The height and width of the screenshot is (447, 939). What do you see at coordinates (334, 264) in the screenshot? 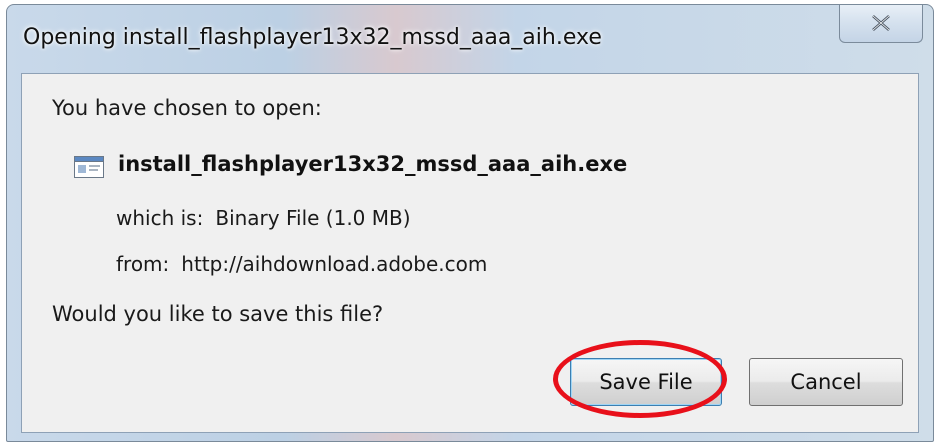
I see `file-source-value: http://aihdownload.adobe.com` at bounding box center [334, 264].